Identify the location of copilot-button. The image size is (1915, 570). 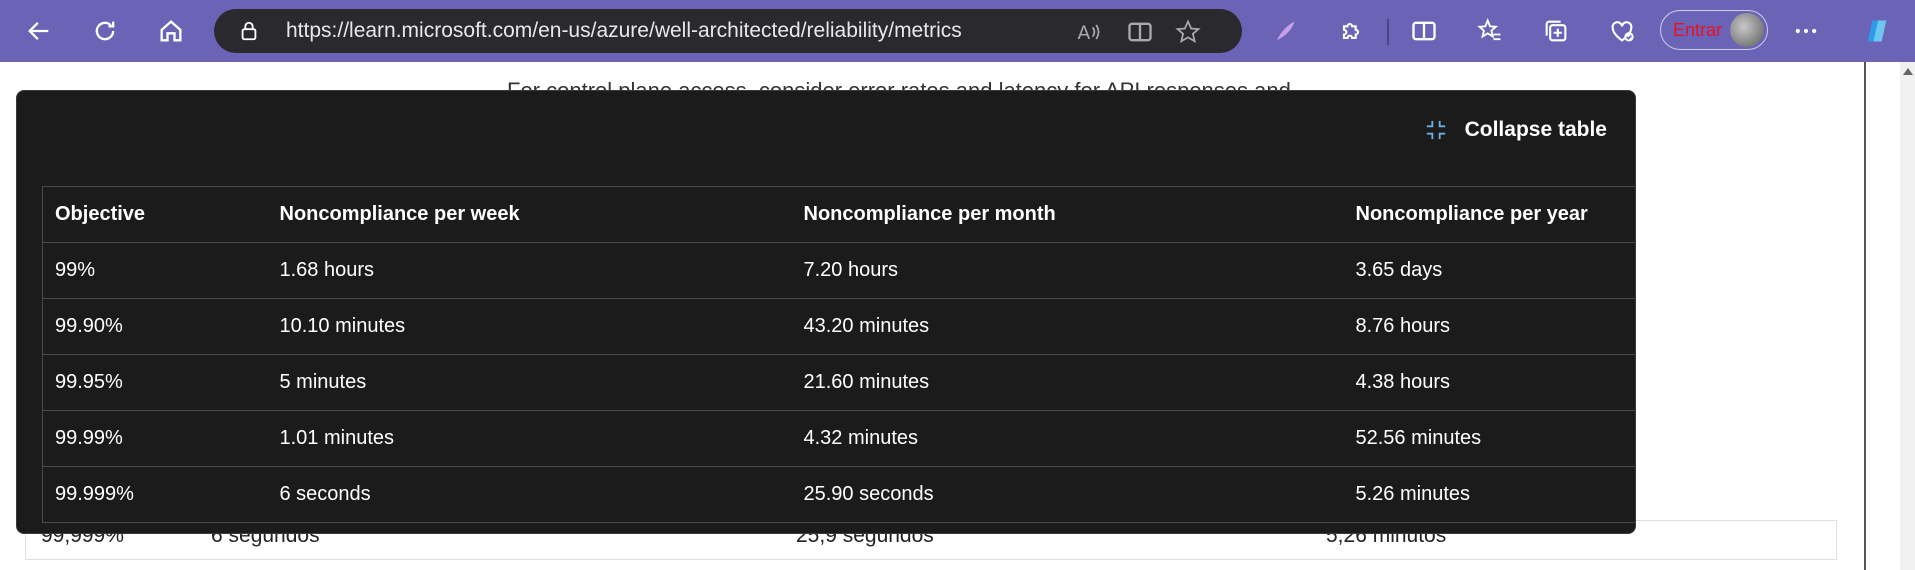
(1877, 31).